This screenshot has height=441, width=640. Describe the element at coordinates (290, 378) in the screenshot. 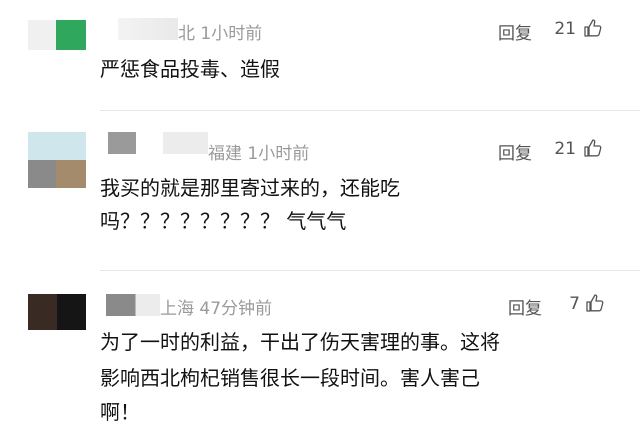

I see `comment-text-line: 影响西北枸杞销售很长一段时间。害人害己` at that location.